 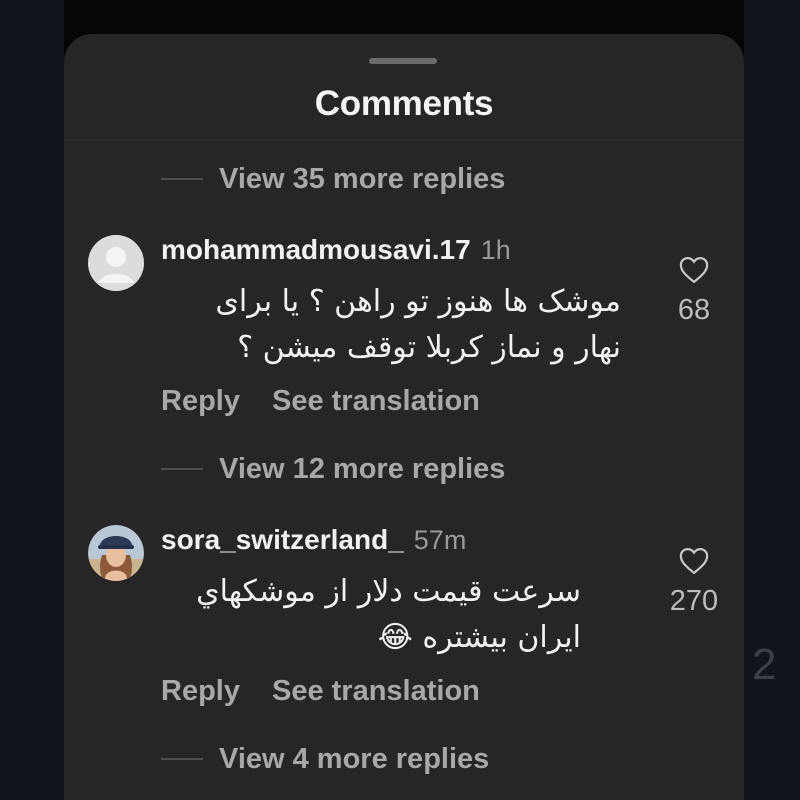 What do you see at coordinates (764, 664) in the screenshot?
I see `background-digit: 2` at bounding box center [764, 664].